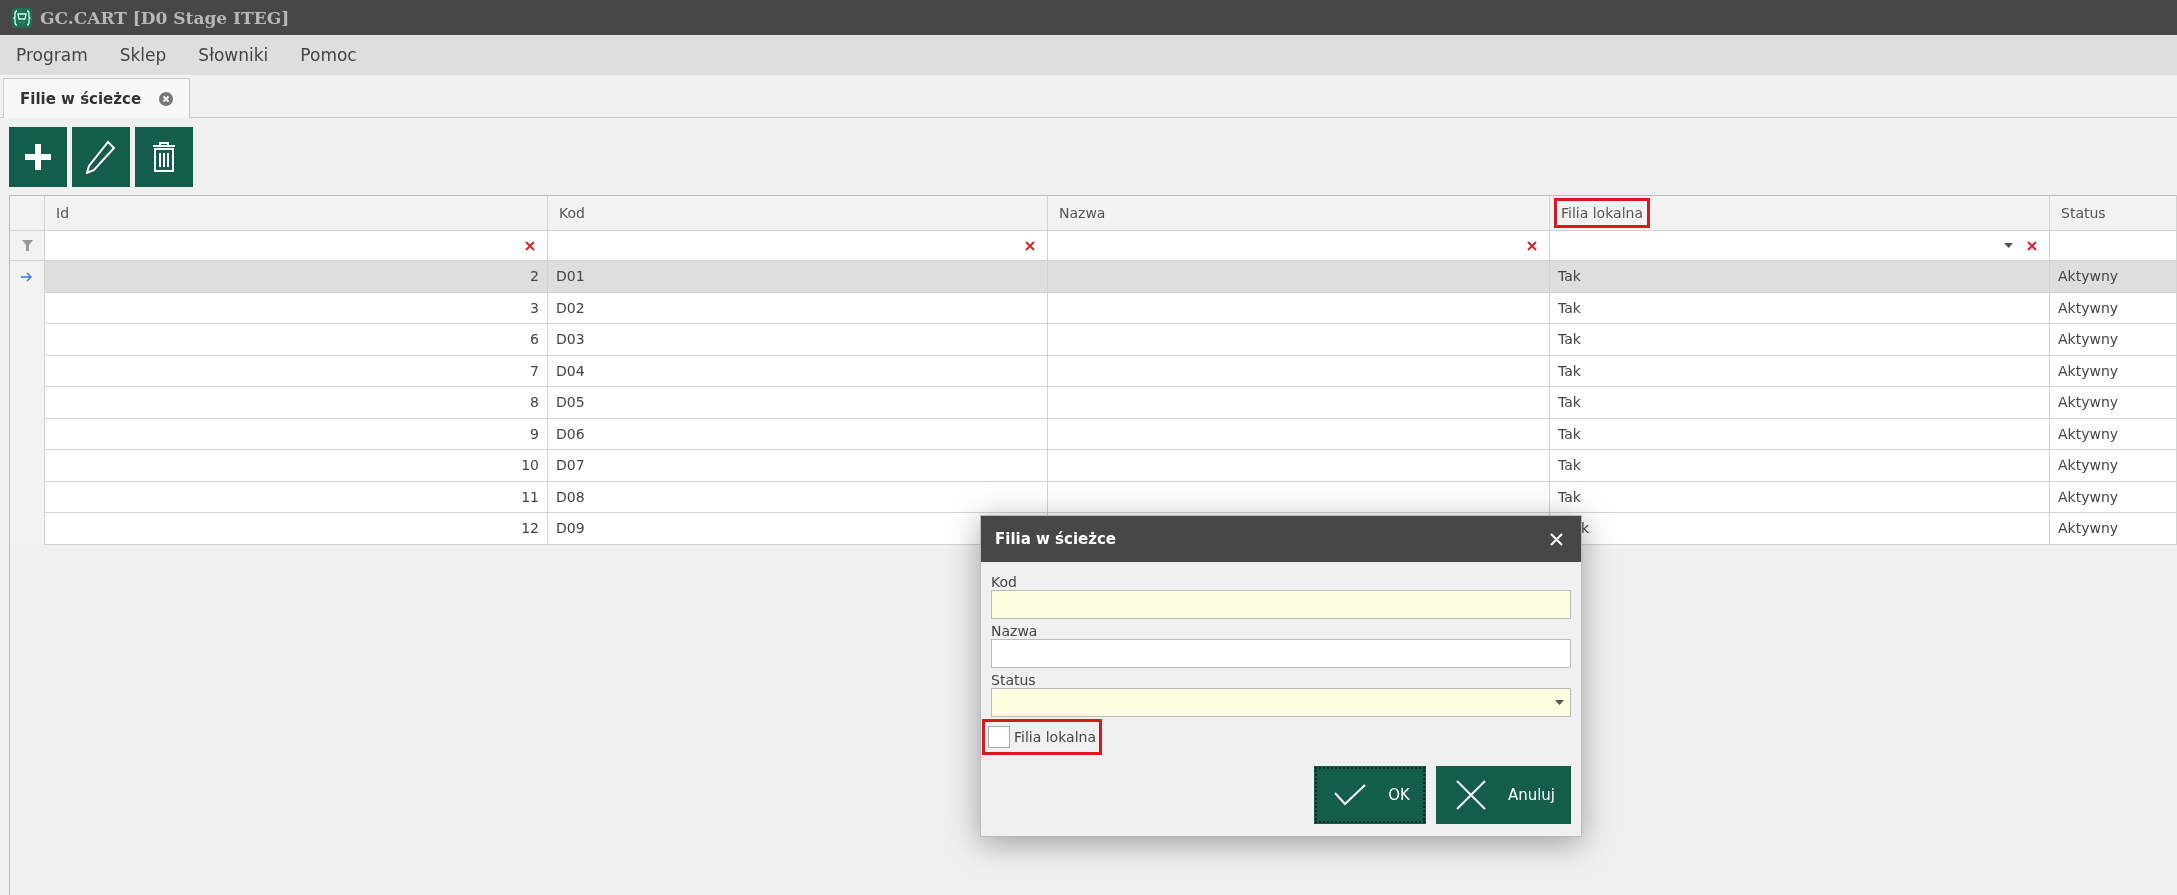  Describe the element at coordinates (1350, 795) in the screenshot. I see `check-icon` at that location.